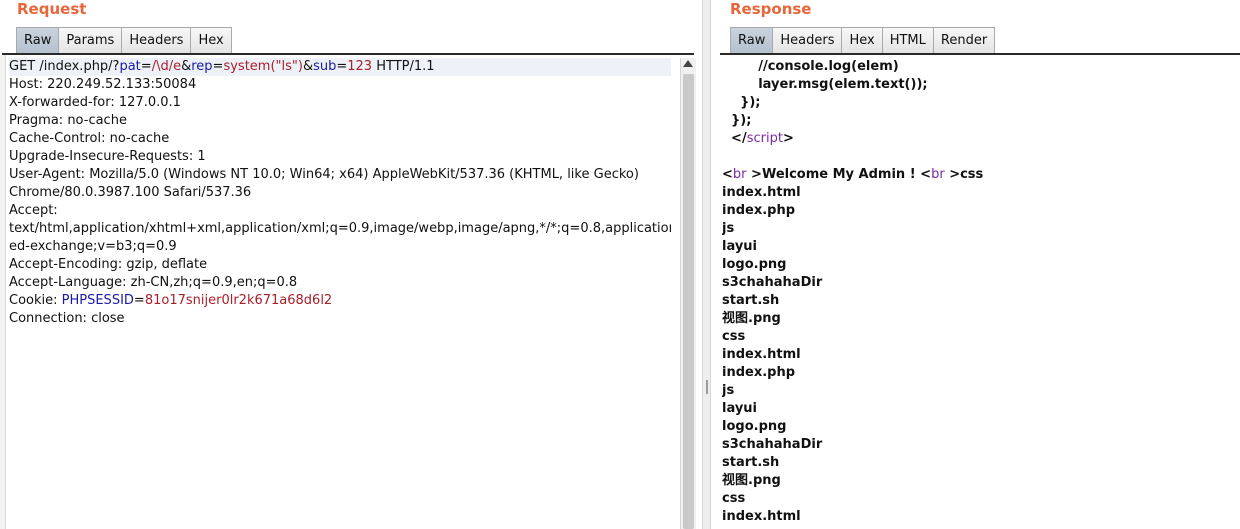 This screenshot has height=529, width=1240. Describe the element at coordinates (3, 292) in the screenshot. I see `left-edge-strip` at that location.